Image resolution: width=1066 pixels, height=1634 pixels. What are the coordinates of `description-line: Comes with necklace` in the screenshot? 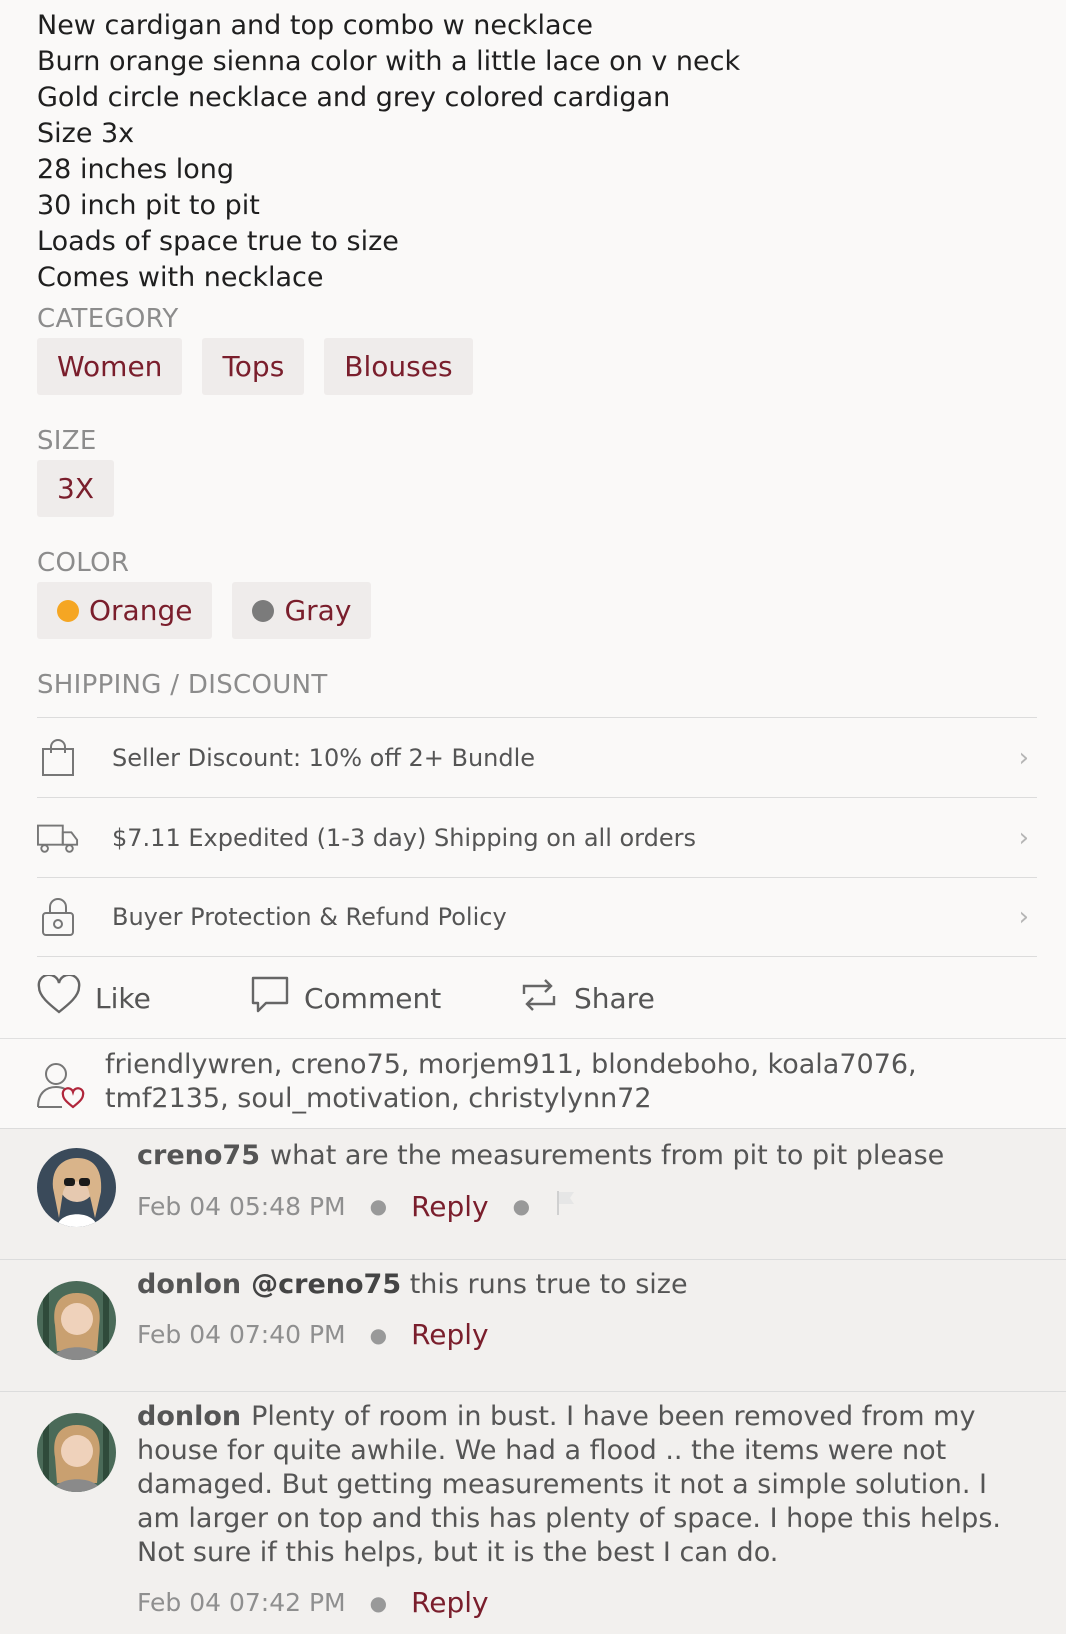 It's located at (180, 277).